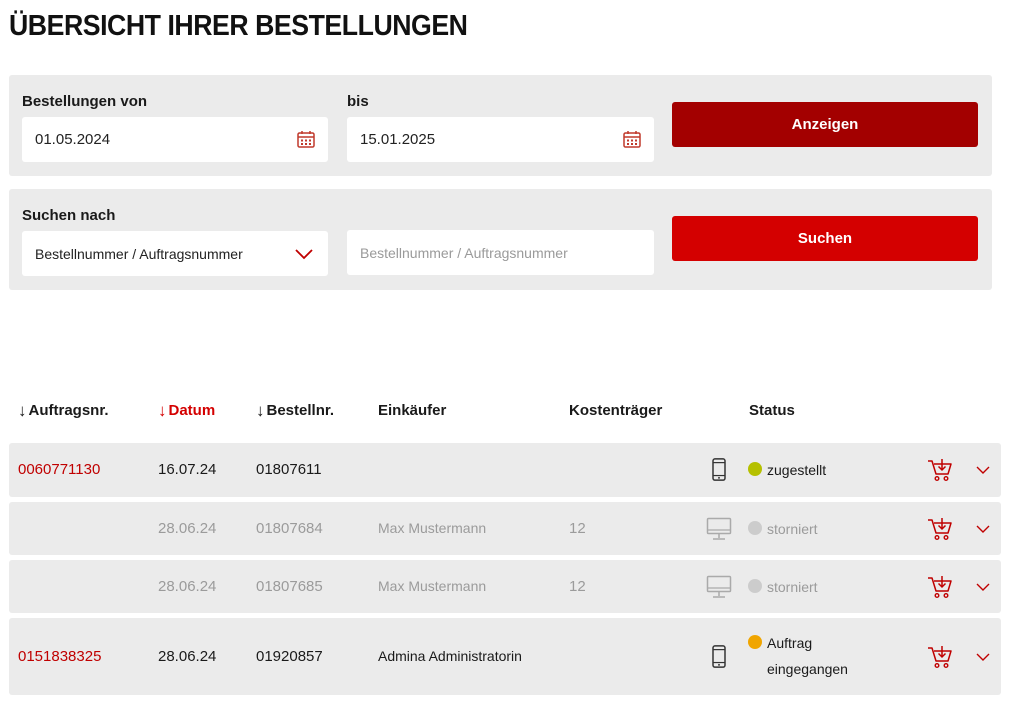 Image resolution: width=1024 pixels, height=702 pixels. What do you see at coordinates (616, 410) in the screenshot?
I see `header-kostentraeger: Kostenträger` at bounding box center [616, 410].